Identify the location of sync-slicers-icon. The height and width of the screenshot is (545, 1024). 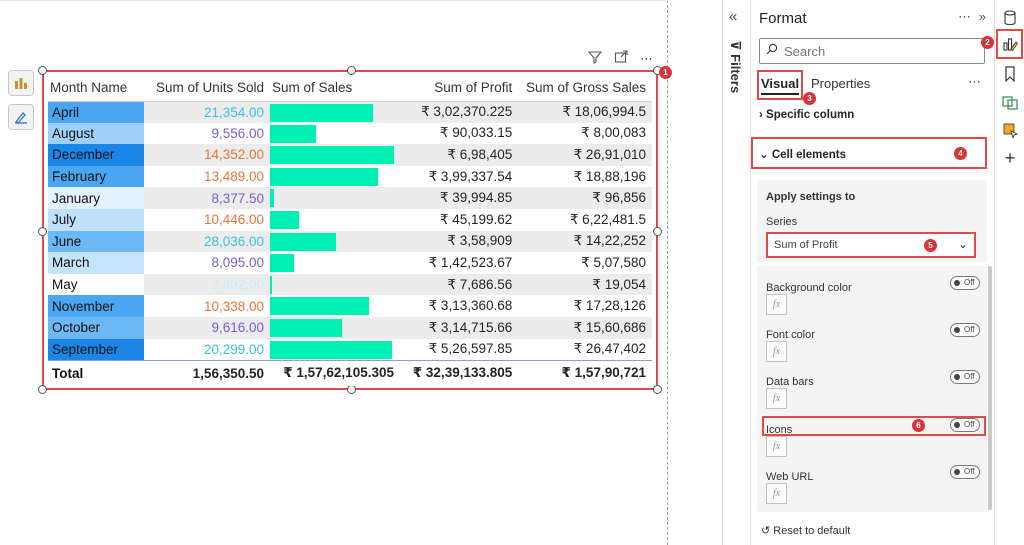
(1010, 102).